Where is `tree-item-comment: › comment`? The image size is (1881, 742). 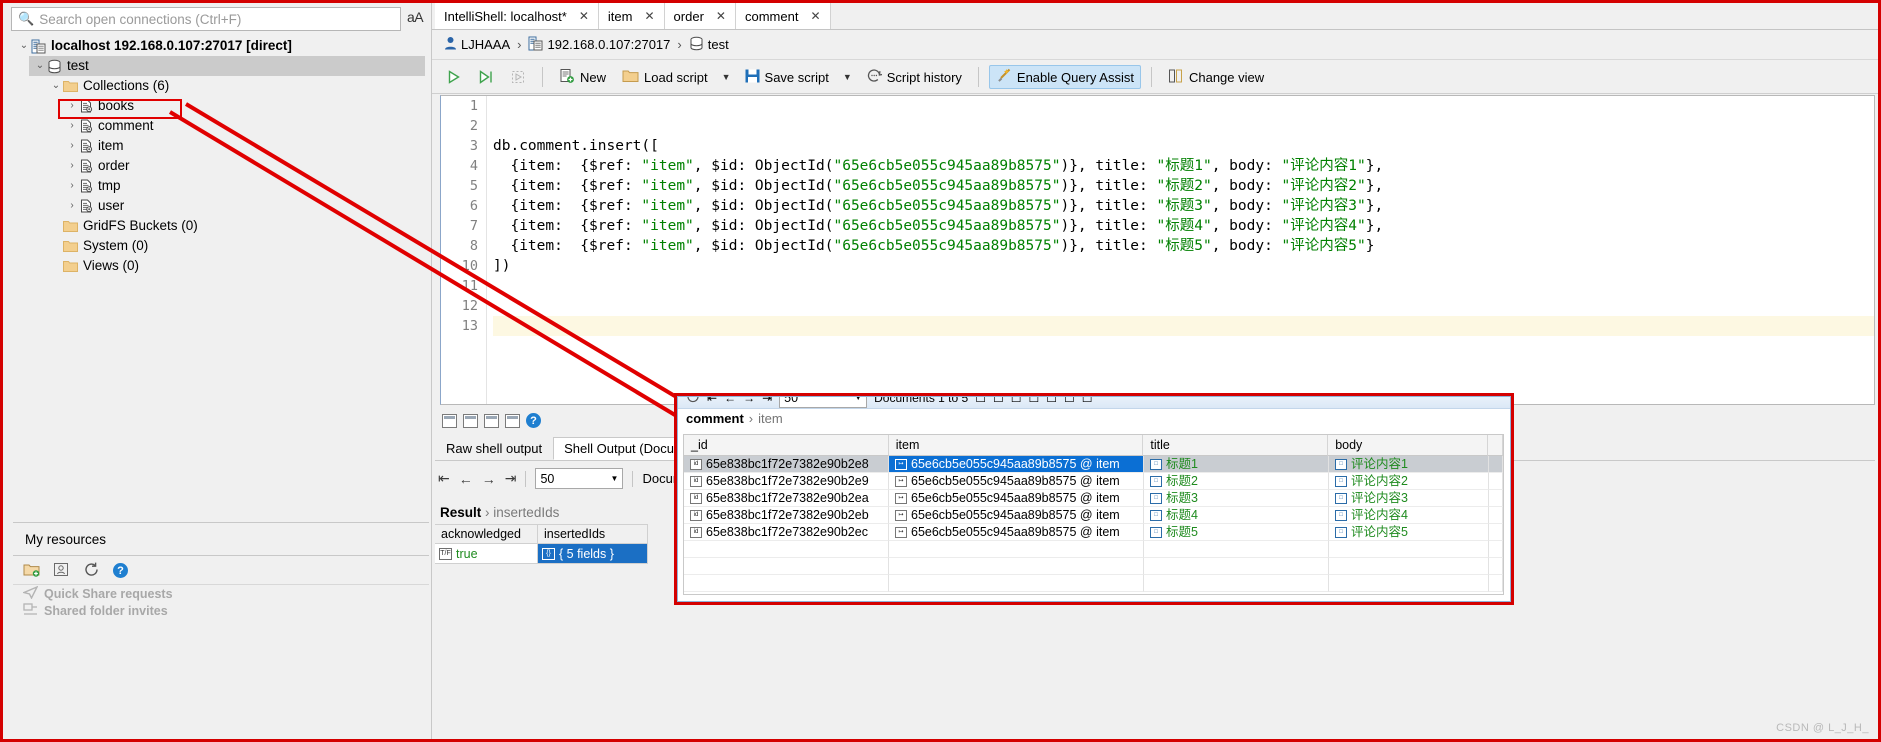
tree-item-comment: › comment is located at coordinates (243, 126).